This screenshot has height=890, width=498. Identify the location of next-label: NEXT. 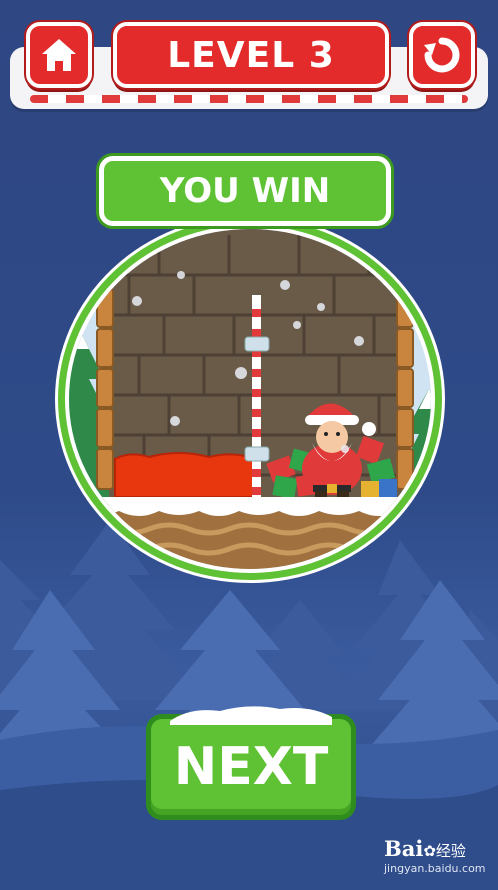
(251, 767).